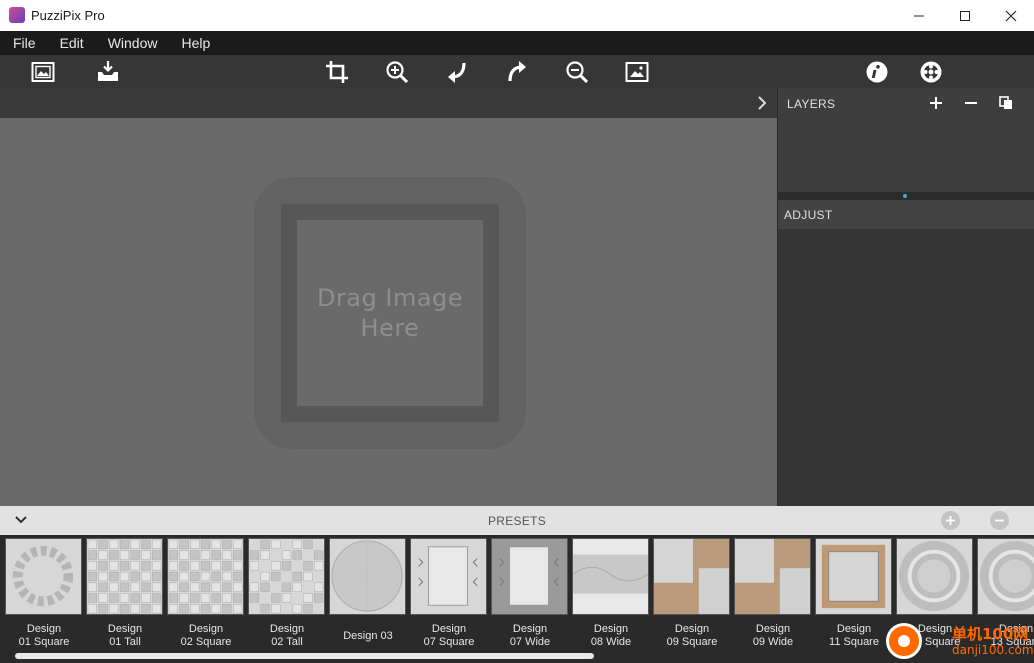 This screenshot has width=1034, height=663. I want to click on open-image-button, so click(43, 72).